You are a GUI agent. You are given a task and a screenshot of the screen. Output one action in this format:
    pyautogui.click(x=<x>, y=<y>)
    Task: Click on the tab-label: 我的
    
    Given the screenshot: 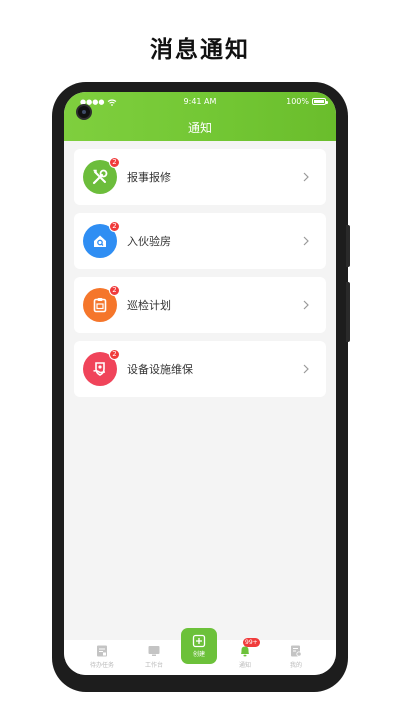 What is the action you would take?
    pyautogui.click(x=295, y=665)
    